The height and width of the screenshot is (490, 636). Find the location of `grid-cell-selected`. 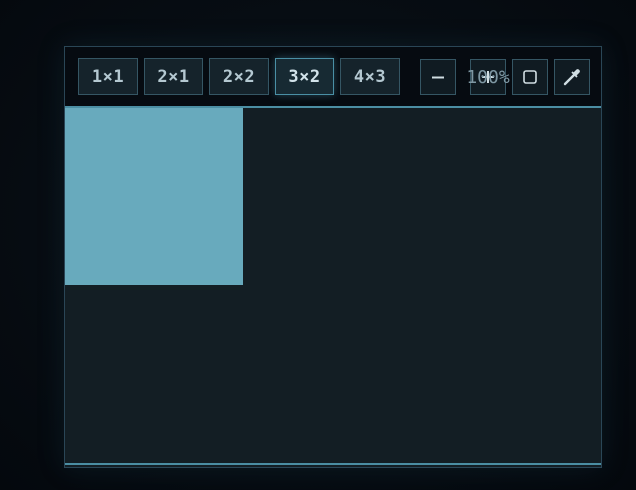

grid-cell-selected is located at coordinates (154, 196).